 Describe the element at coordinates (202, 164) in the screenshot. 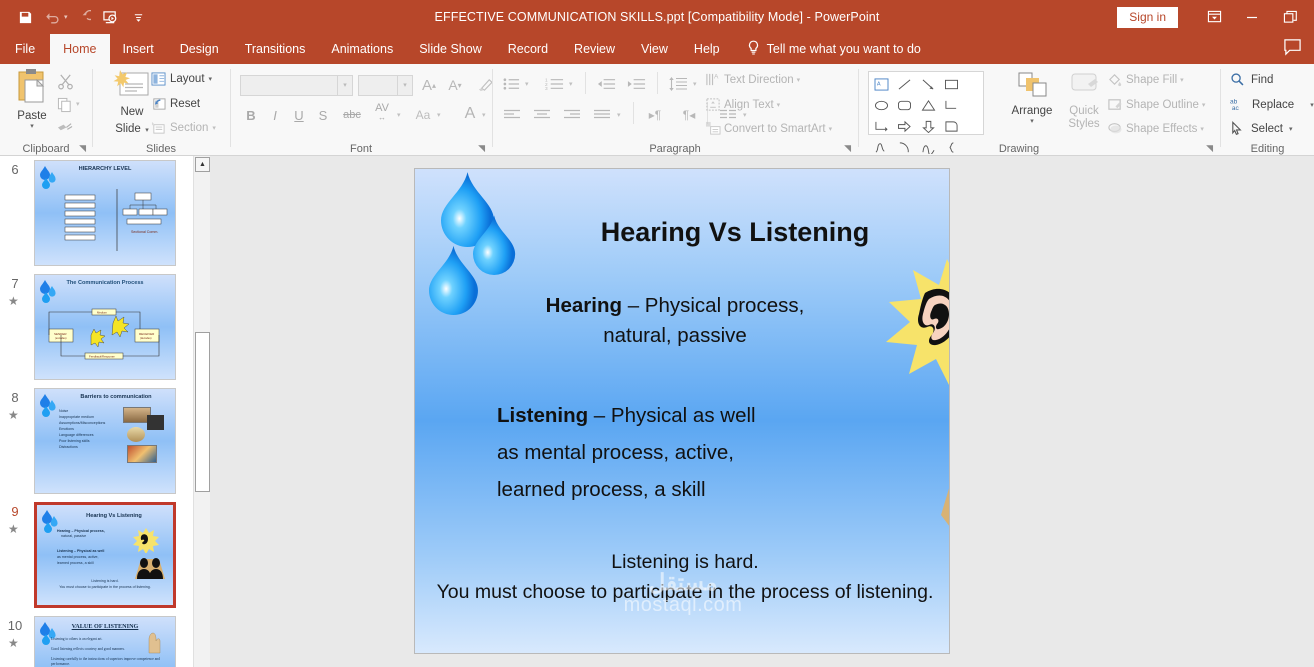

I see `scroll-up-icon: ▲` at that location.